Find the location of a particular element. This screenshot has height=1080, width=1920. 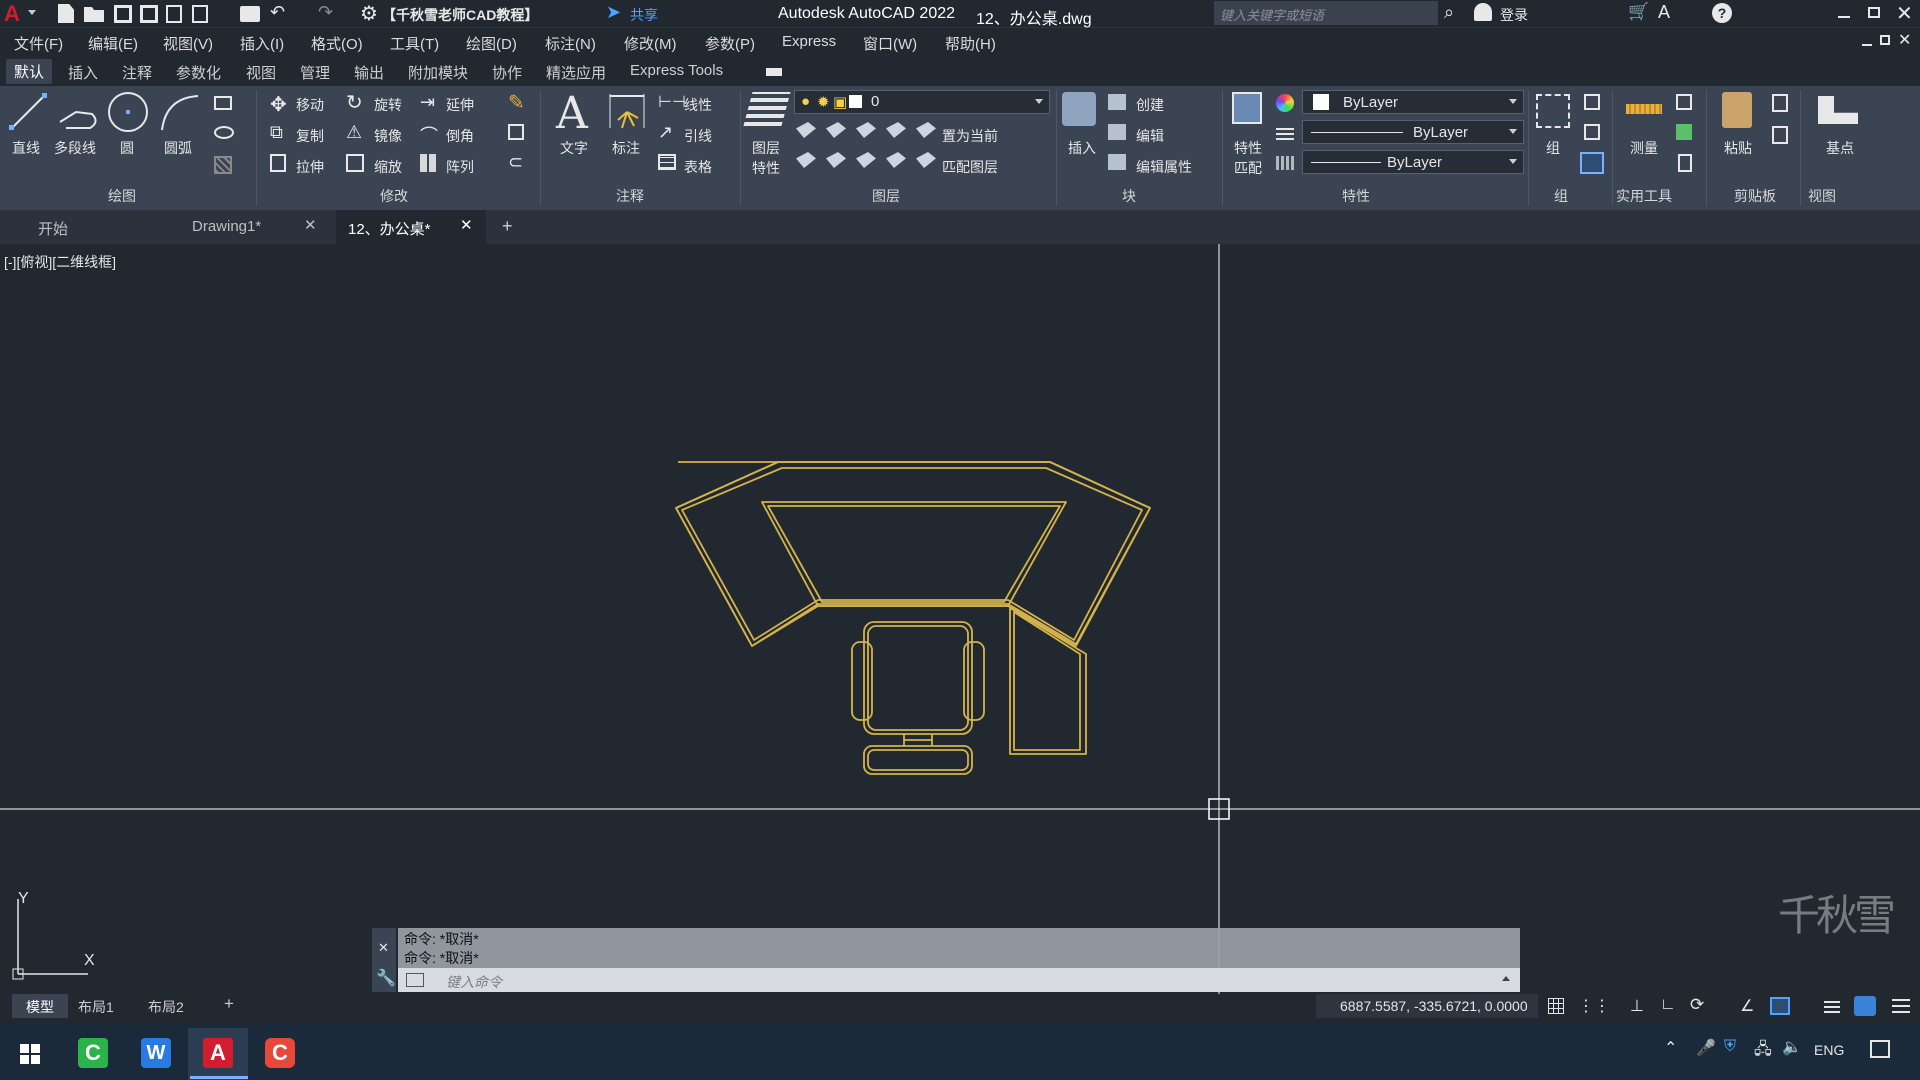

autocad-logo-icon: A is located at coordinates (15, 13).